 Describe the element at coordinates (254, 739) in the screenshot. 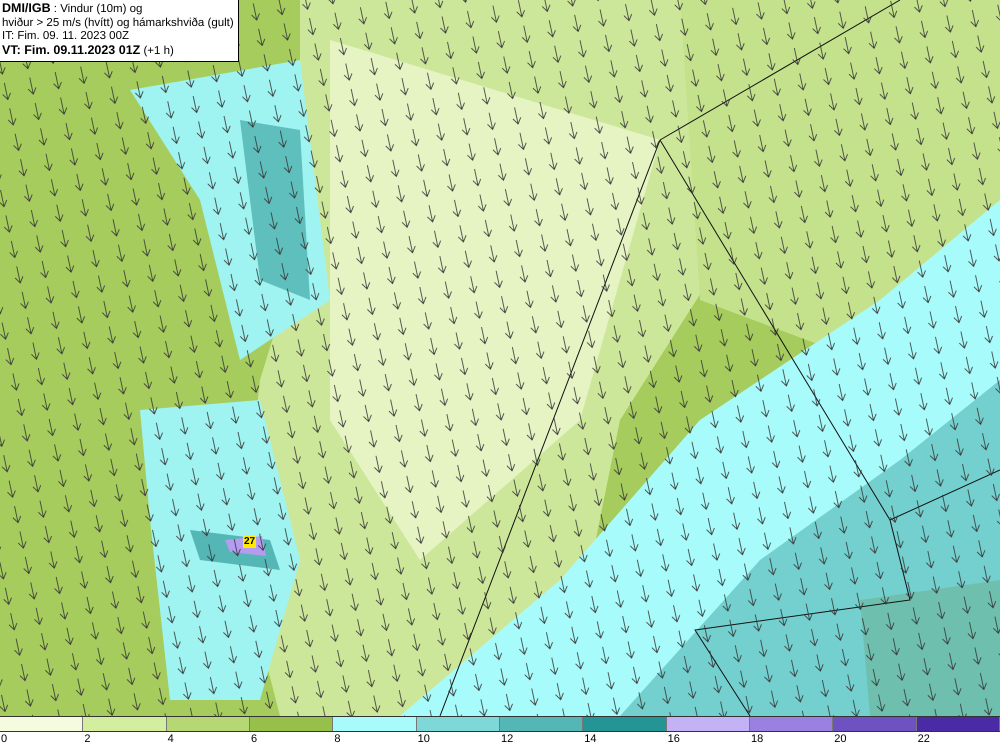

I see `legend-tick-label: 6` at that location.